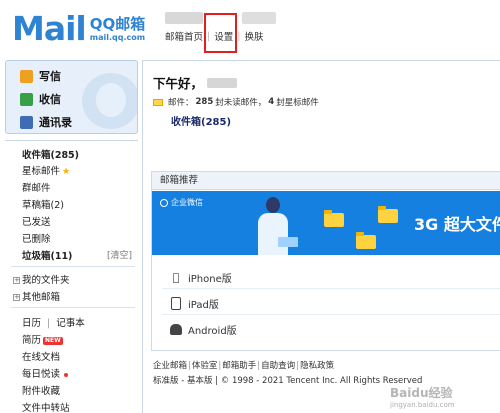 The image size is (500, 413). What do you see at coordinates (275, 226) in the screenshot?
I see `person-illustration` at bounding box center [275, 226].